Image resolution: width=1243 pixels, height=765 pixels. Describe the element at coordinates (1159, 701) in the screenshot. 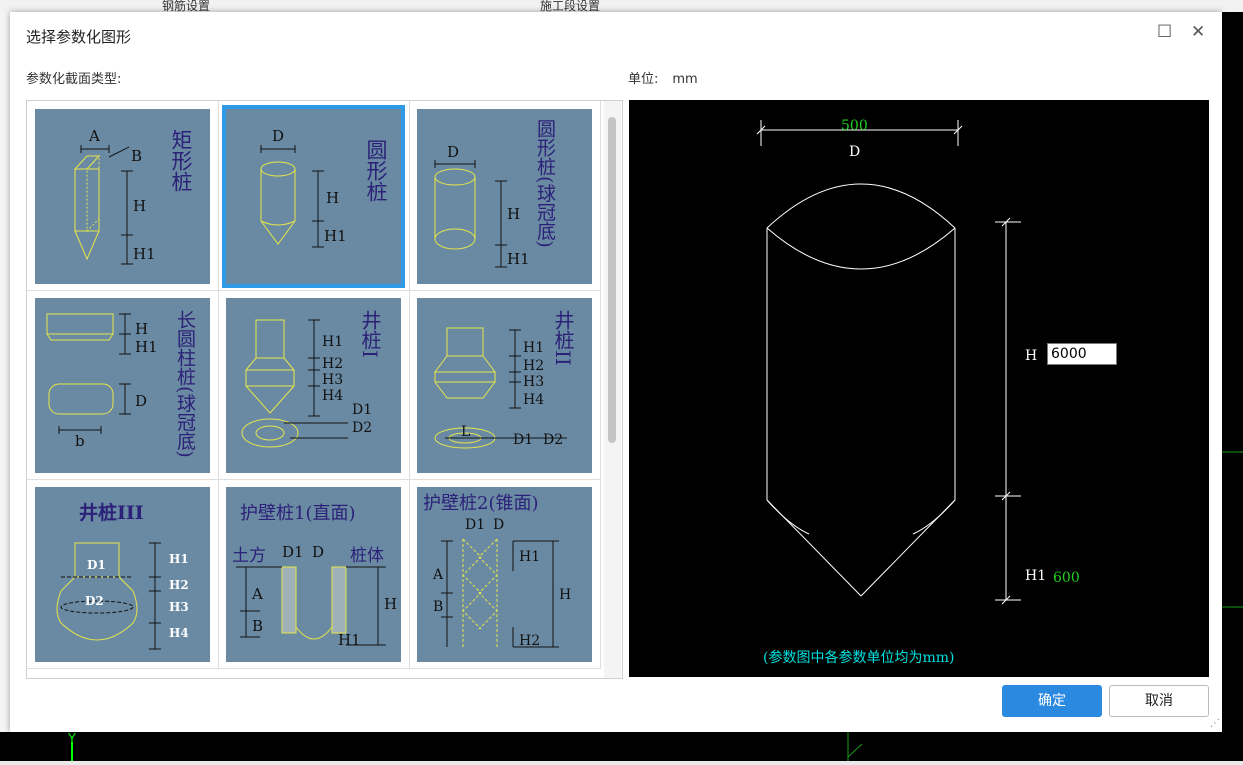

I see `cancel-button: 取消` at that location.